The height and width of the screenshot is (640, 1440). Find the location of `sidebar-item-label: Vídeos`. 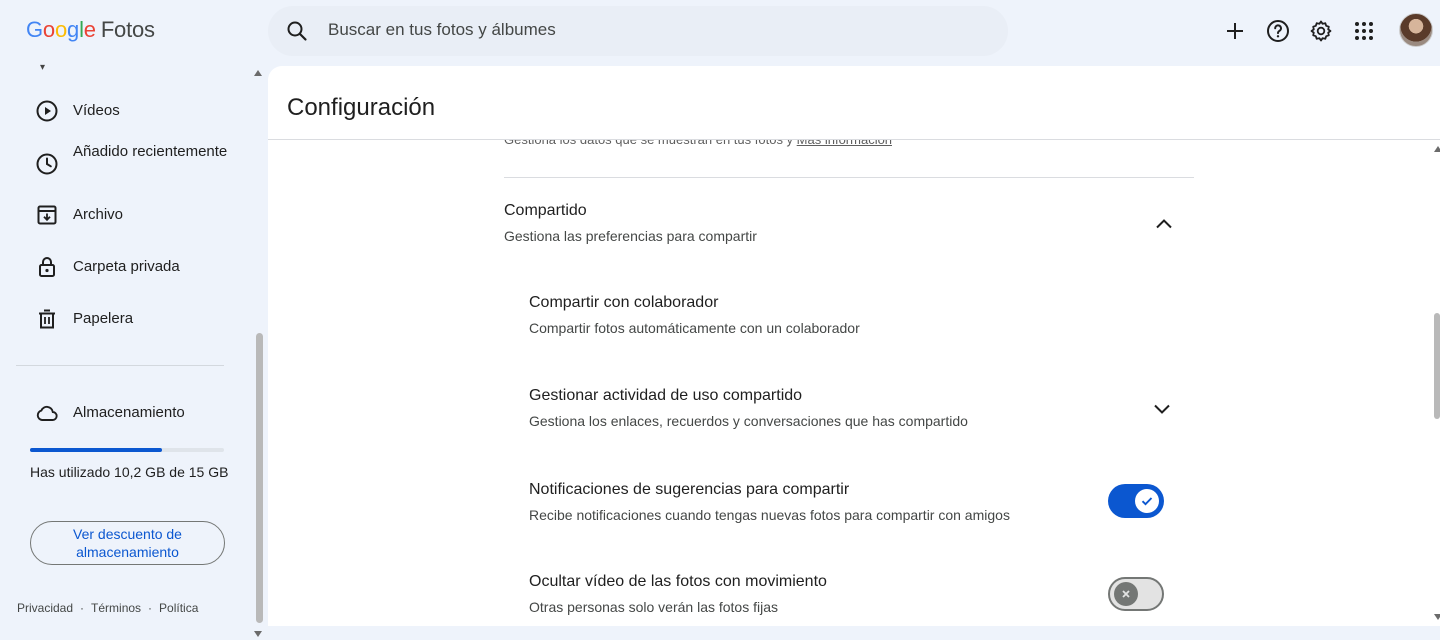

sidebar-item-label: Vídeos is located at coordinates (96, 110).